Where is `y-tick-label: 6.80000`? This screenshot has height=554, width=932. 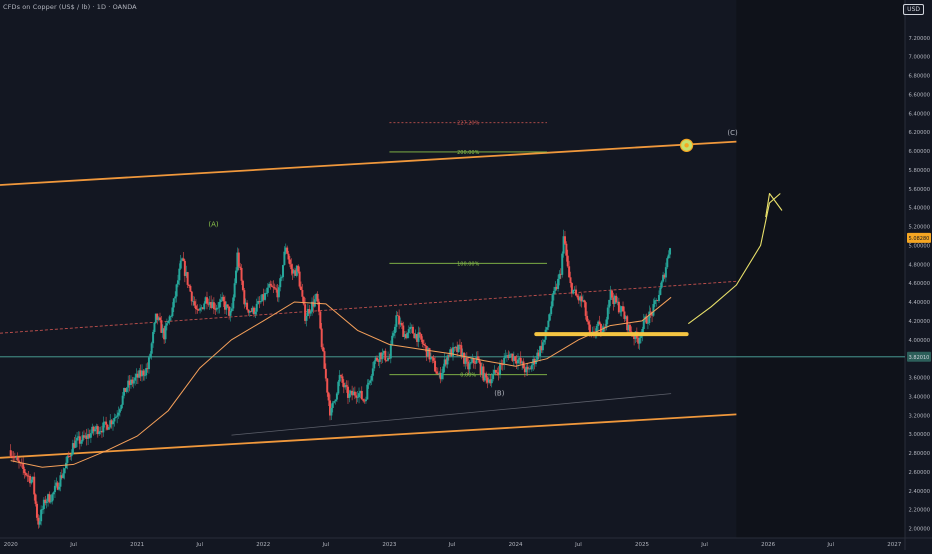 y-tick-label: 6.80000 is located at coordinates (919, 77).